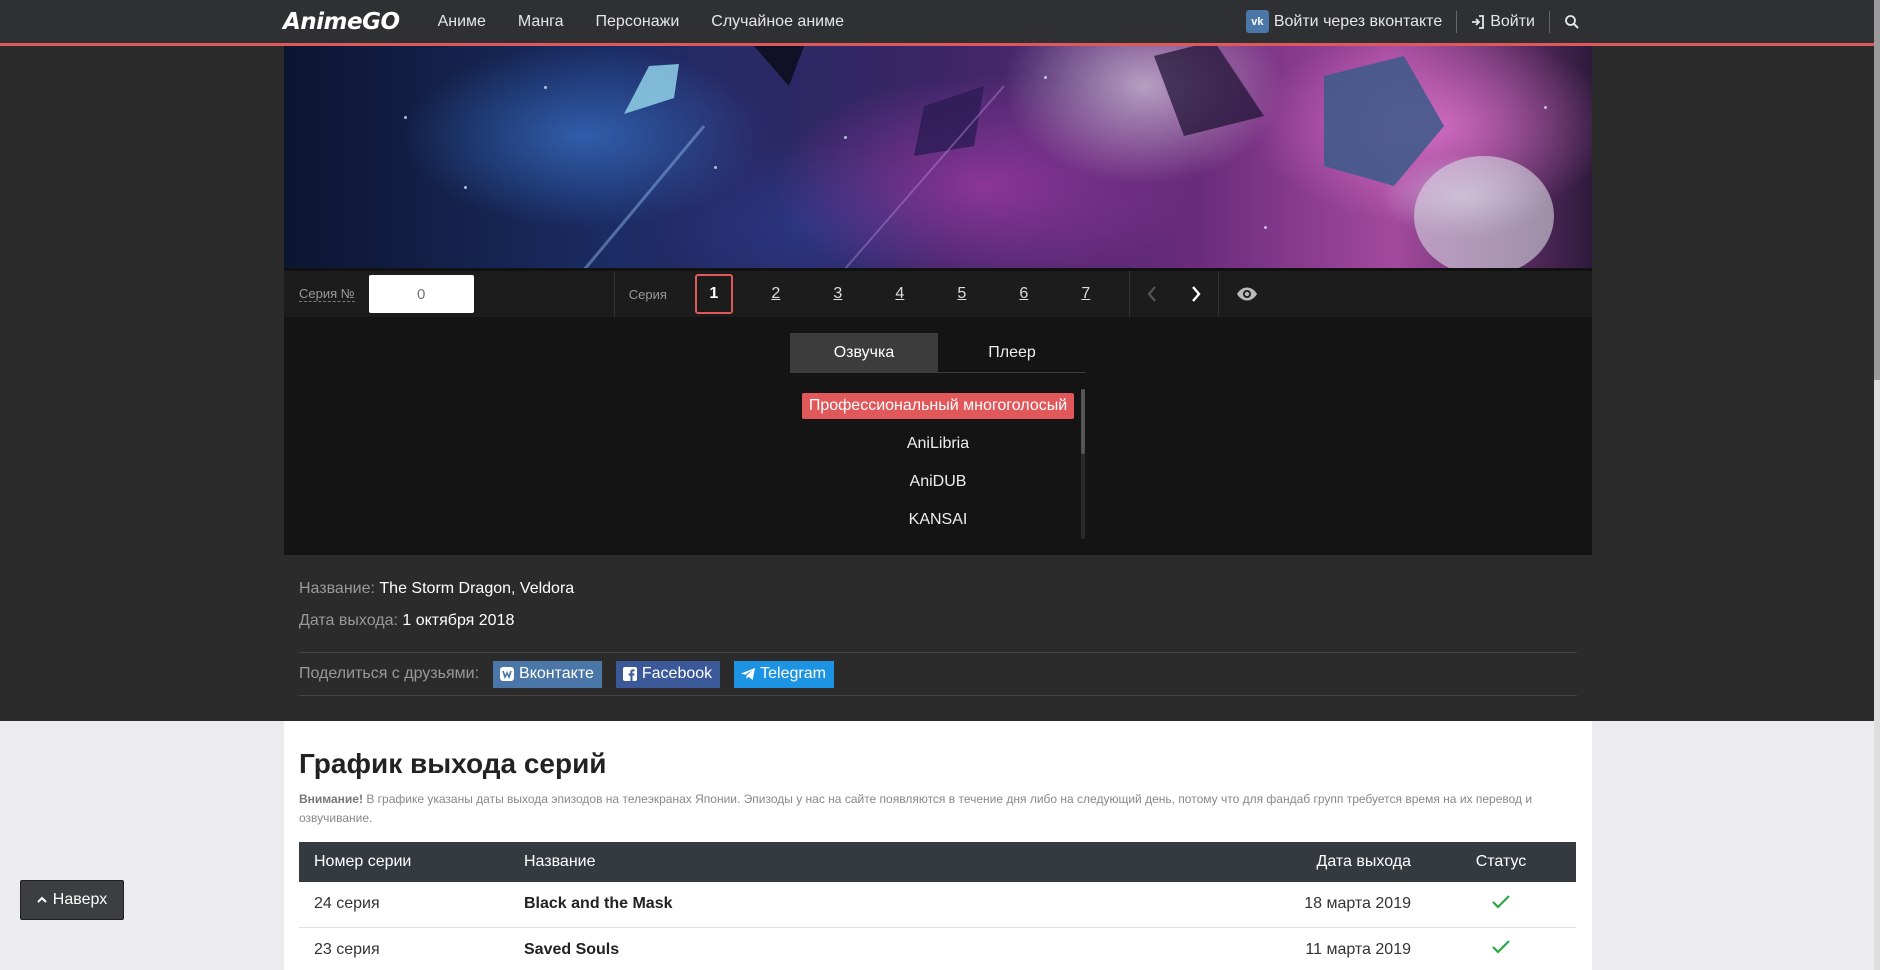 Image resolution: width=1880 pixels, height=970 pixels. I want to click on episode-date-row: Дата выхода: 1 октября 2018, so click(938, 621).